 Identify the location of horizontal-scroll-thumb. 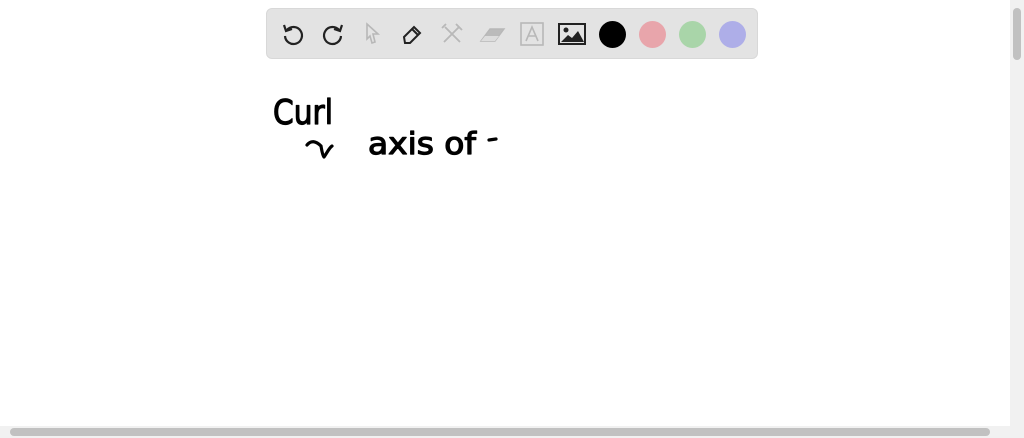
(500, 432).